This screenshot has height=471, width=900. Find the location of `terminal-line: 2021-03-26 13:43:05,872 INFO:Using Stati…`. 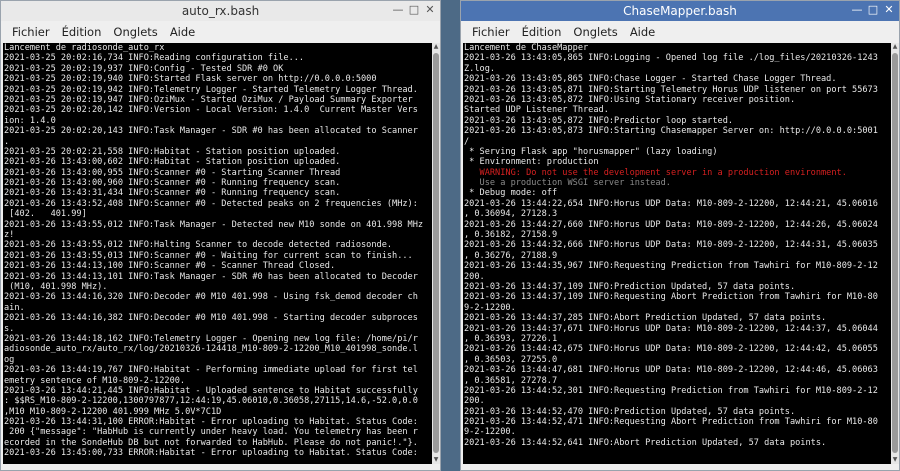

terminal-line: 2021-03-26 13:43:05,872 INFO:Using Stati… is located at coordinates (630, 99).